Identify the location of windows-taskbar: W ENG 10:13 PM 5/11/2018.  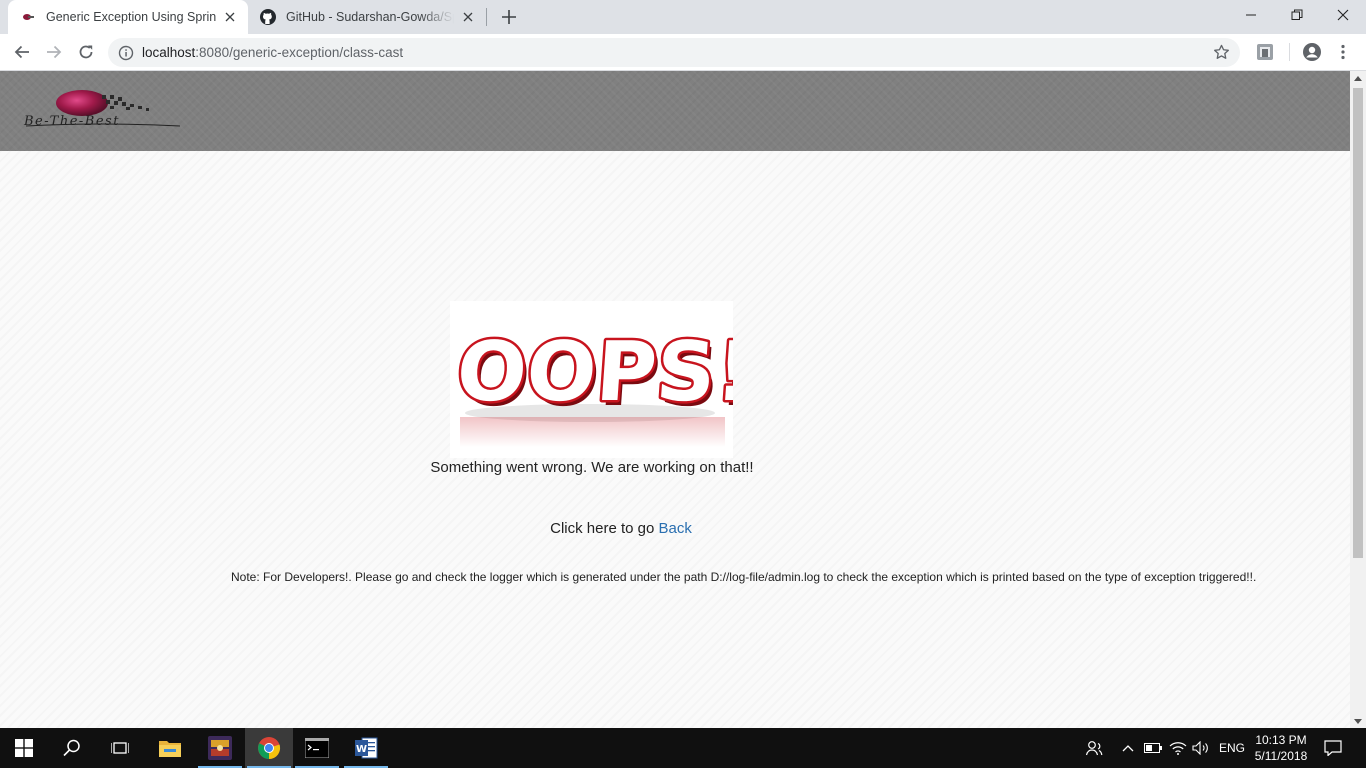
(683, 748).